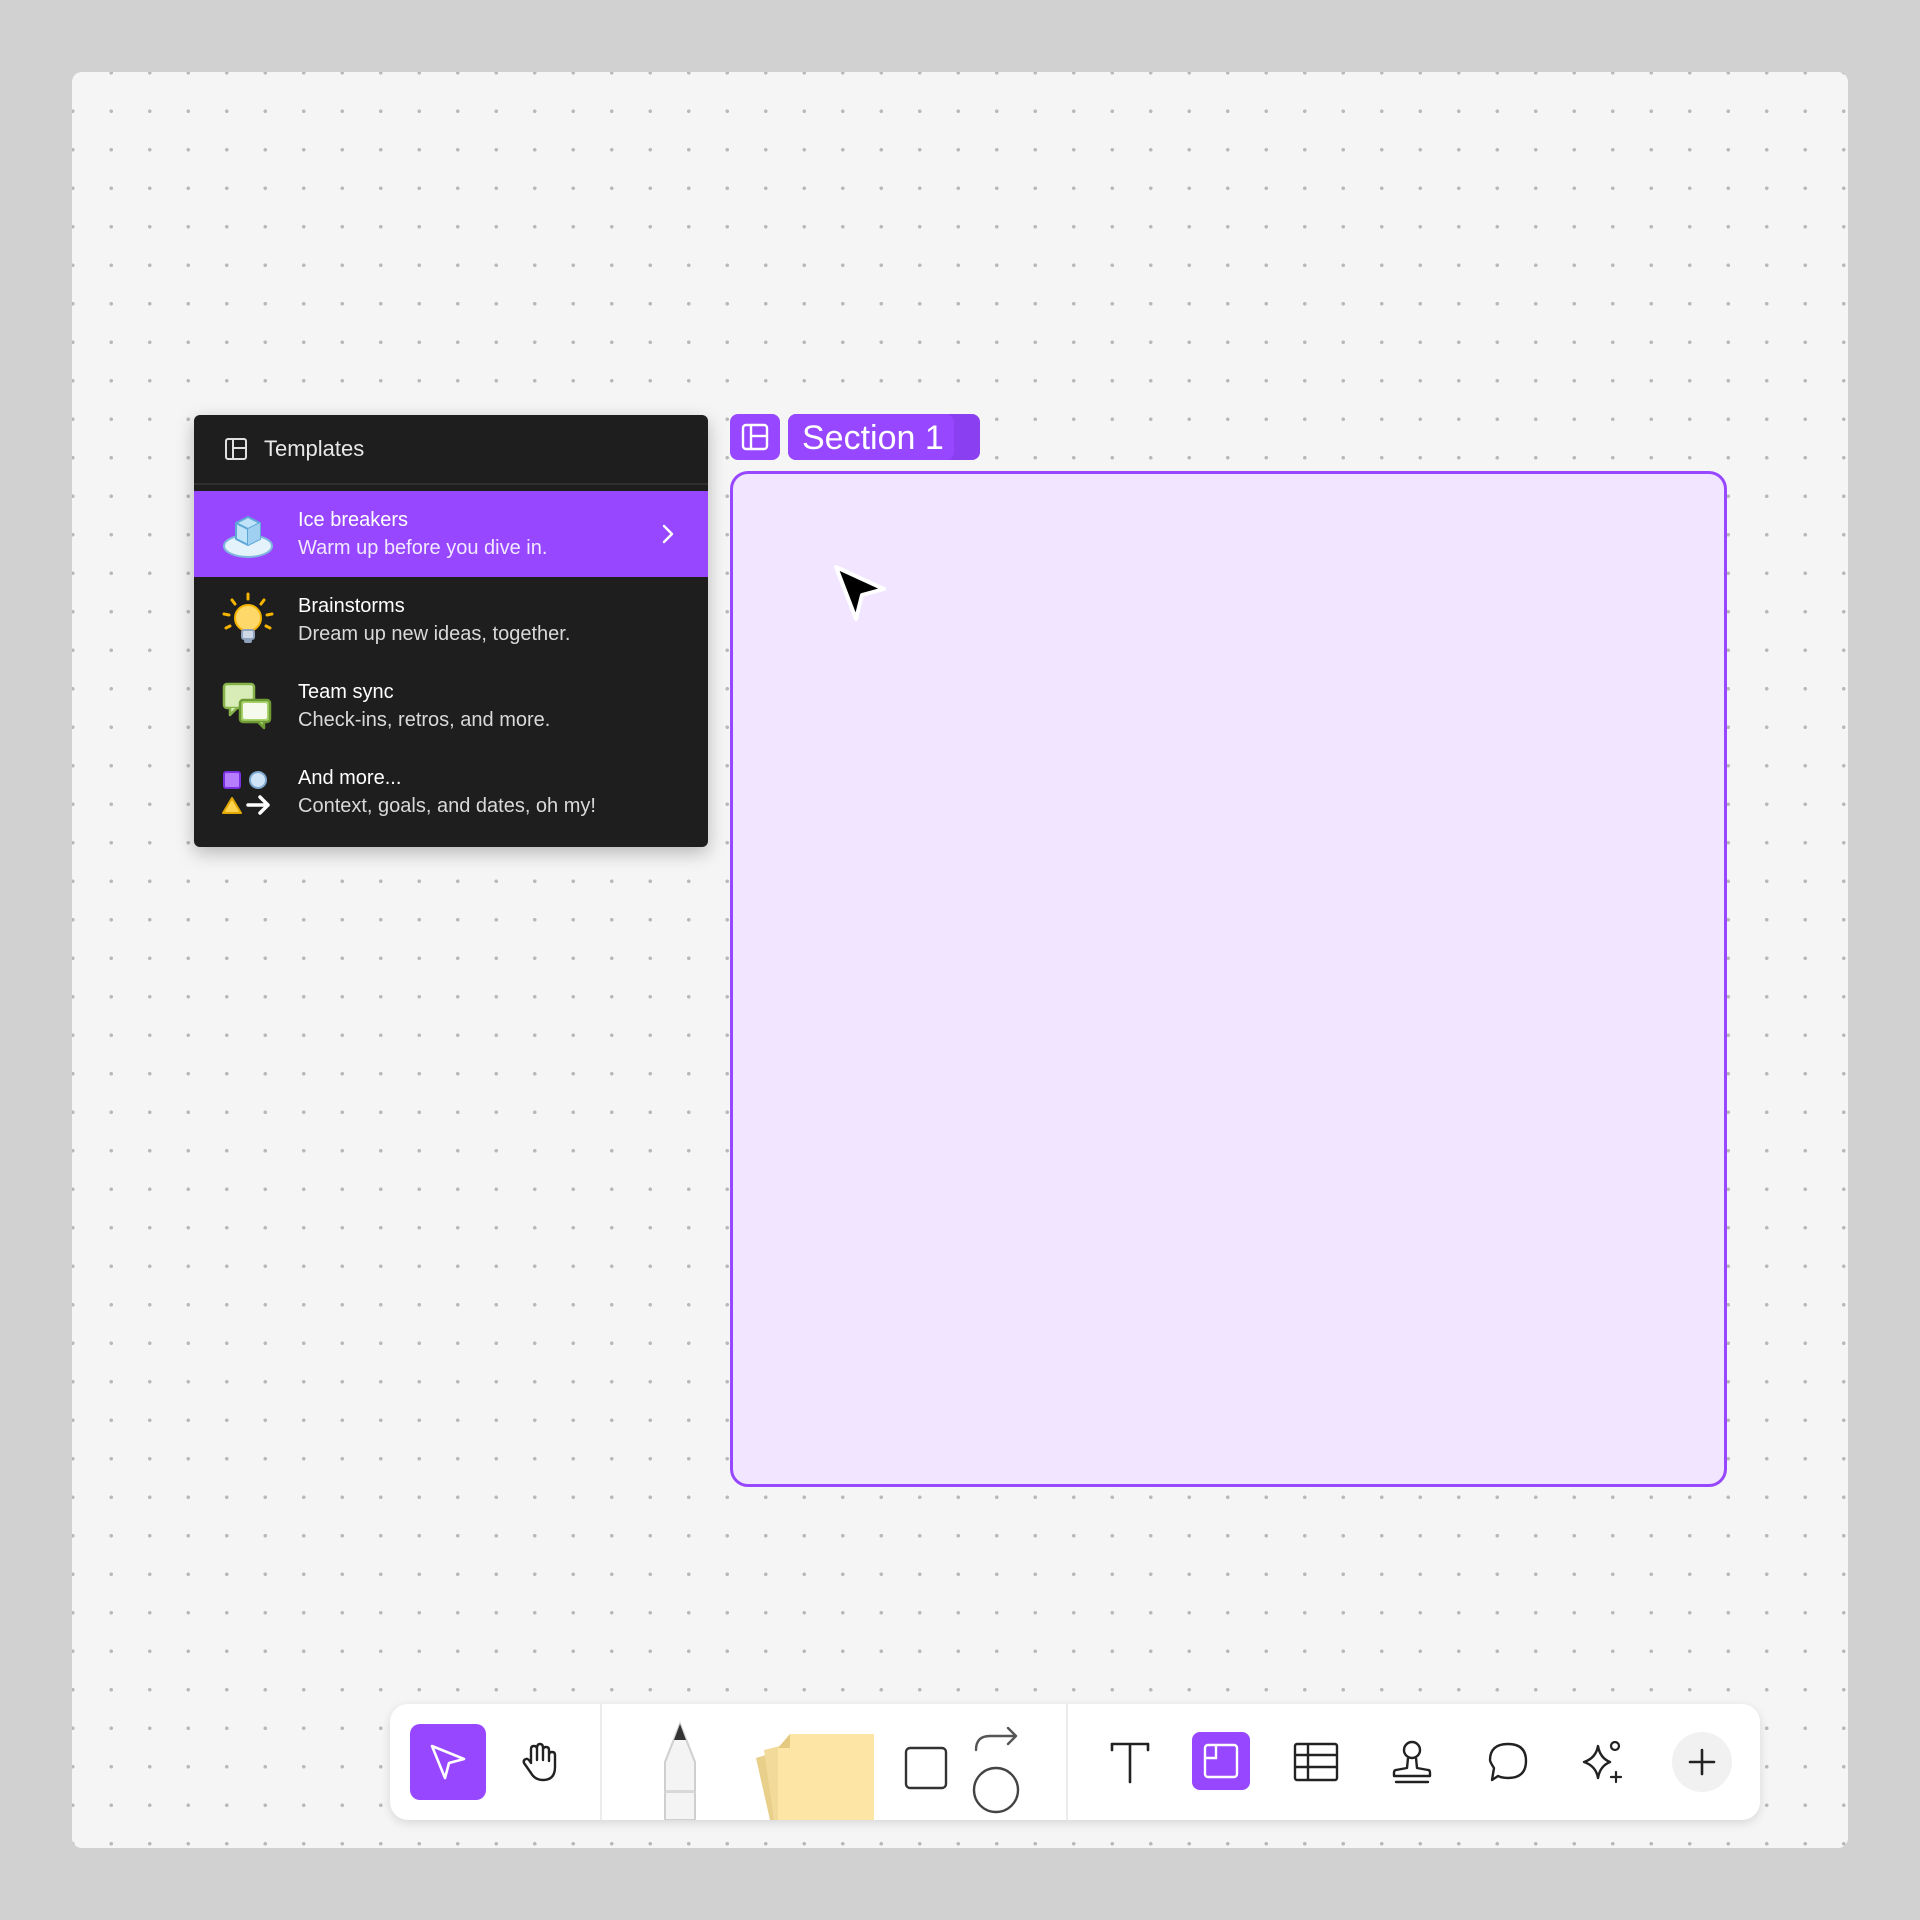 The width and height of the screenshot is (1920, 1920). I want to click on comment-icon, so click(1508, 1762).